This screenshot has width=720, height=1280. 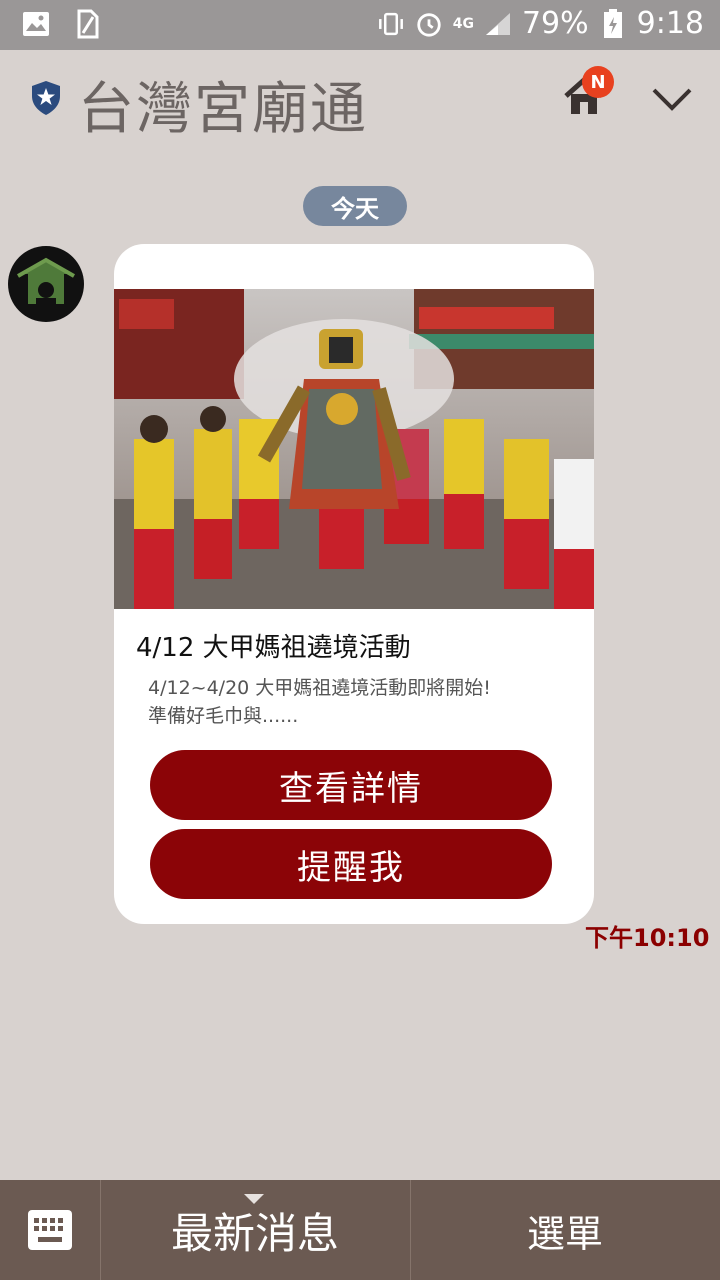 What do you see at coordinates (564, 1233) in the screenshot?
I see `menu-label: 選單` at bounding box center [564, 1233].